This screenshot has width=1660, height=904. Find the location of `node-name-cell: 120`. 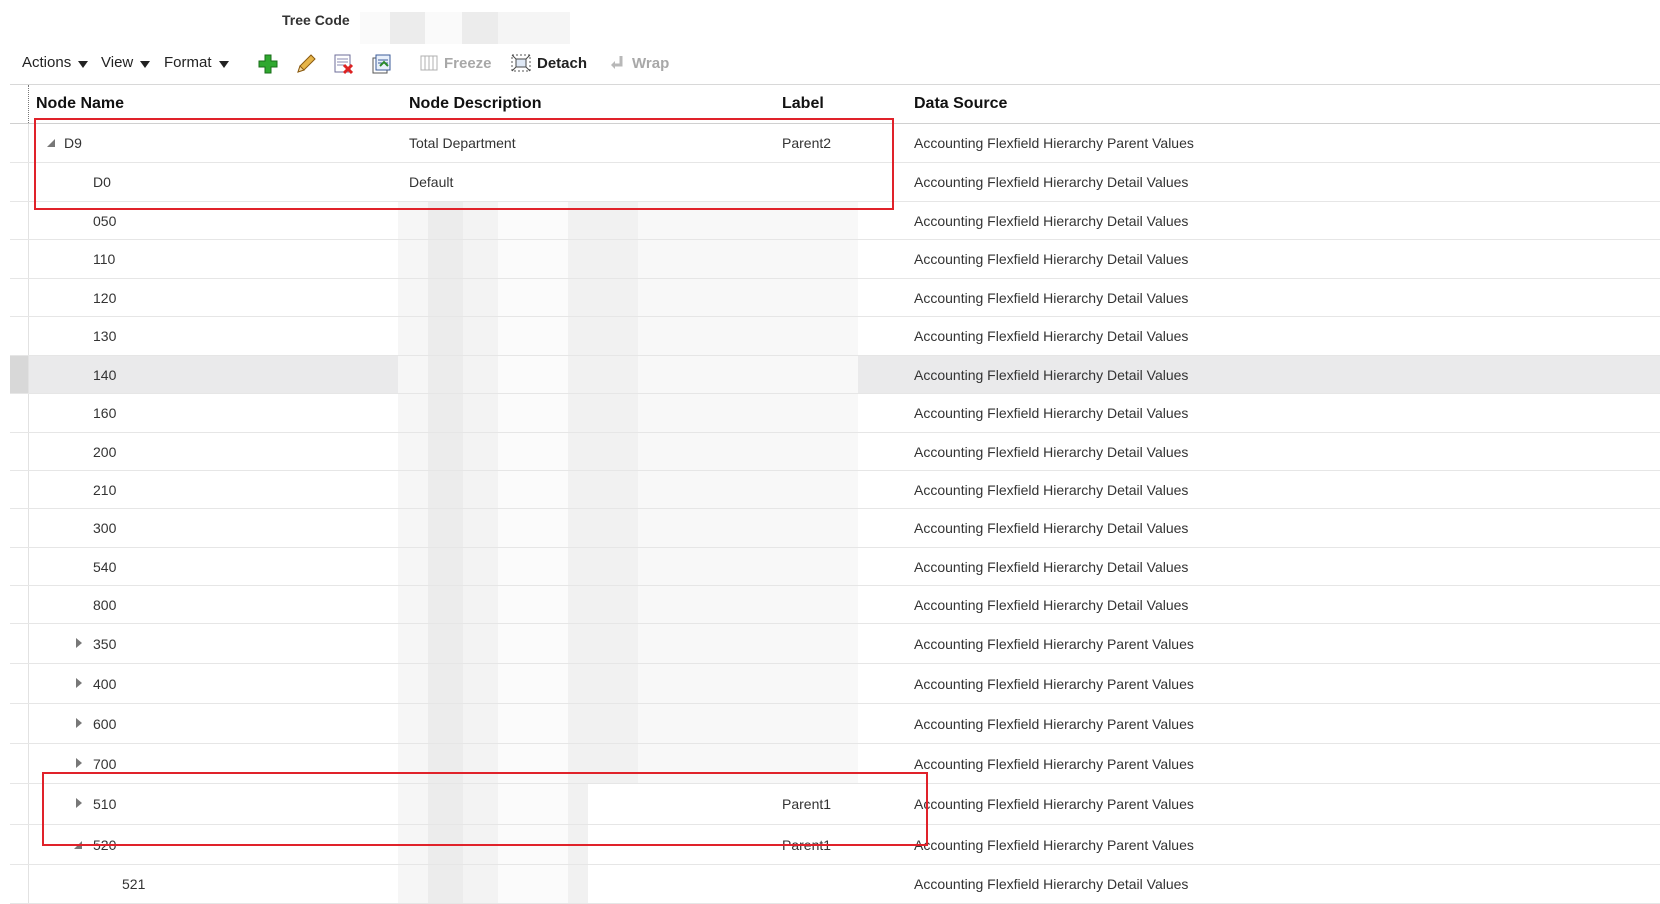

node-name-cell: 120 is located at coordinates (104, 298).